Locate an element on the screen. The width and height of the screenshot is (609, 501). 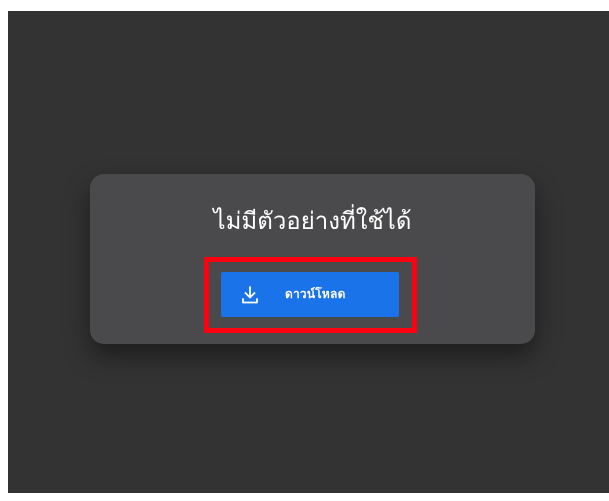
no-preview-message: ไม่มีตัวอย่างที่ใช้ได้ is located at coordinates (312, 221).